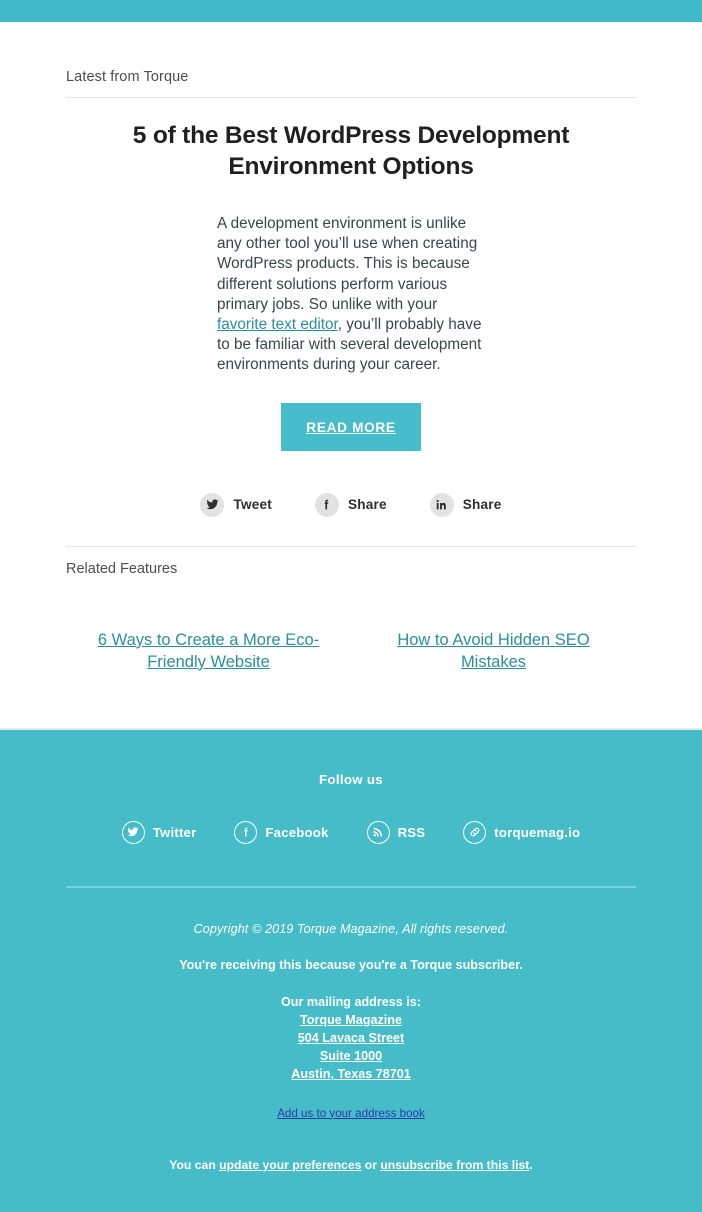  I want to click on related-features-heading: Related Features, so click(122, 568).